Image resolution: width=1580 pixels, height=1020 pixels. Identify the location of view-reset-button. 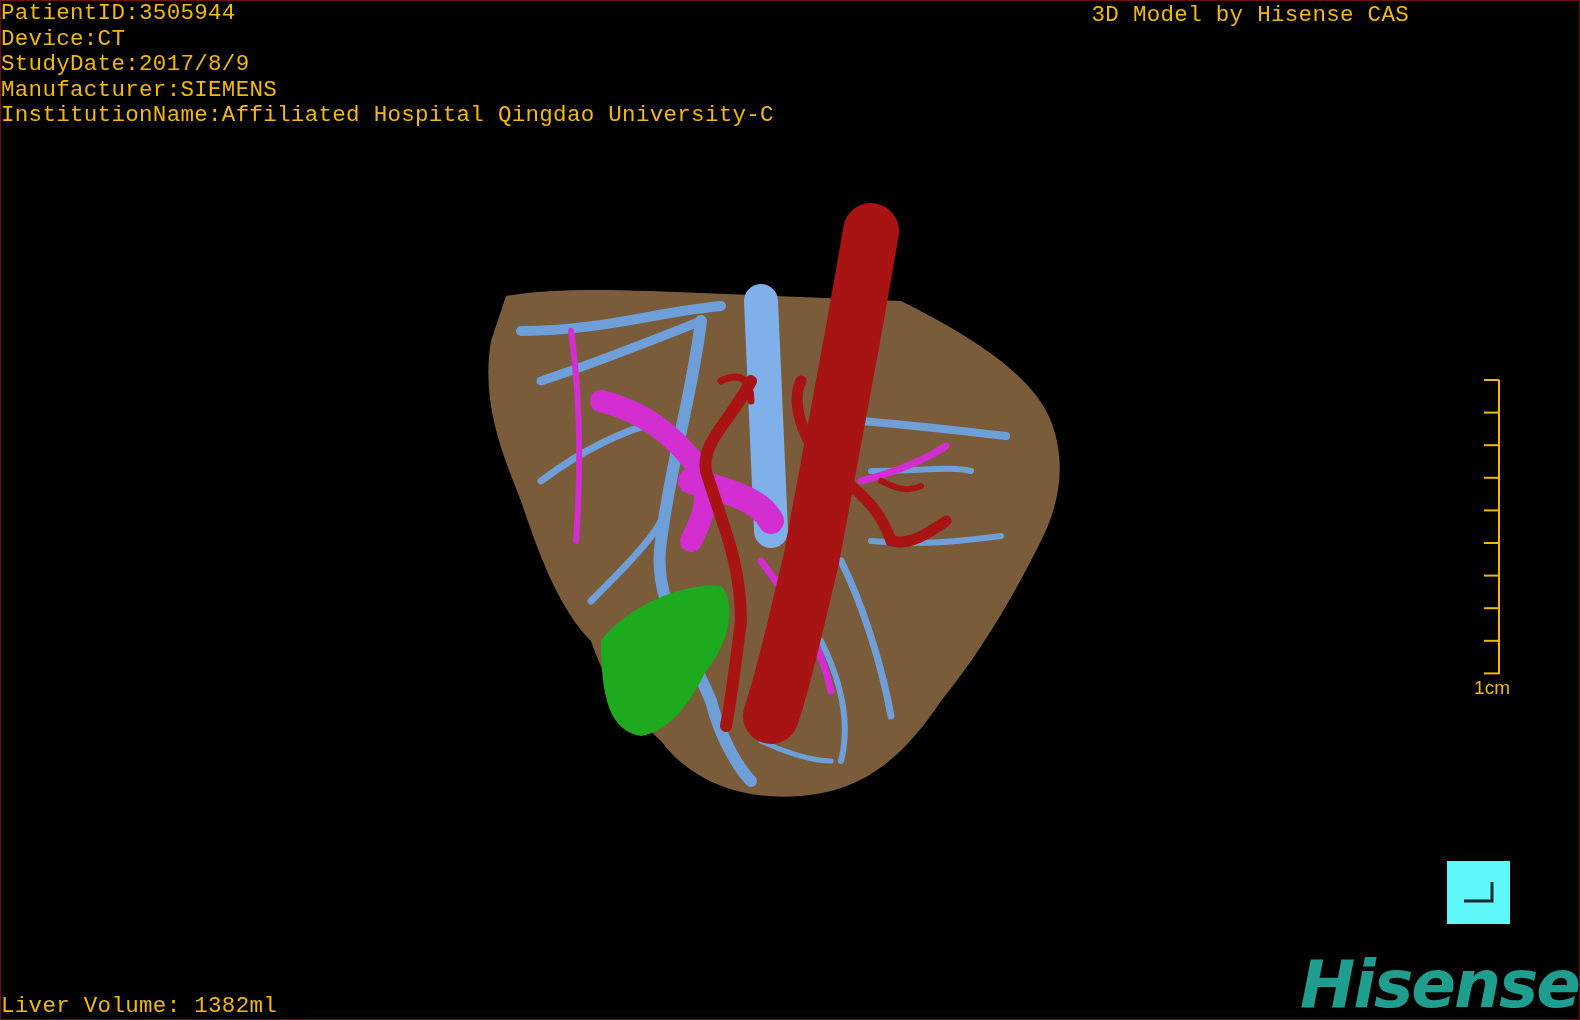
(1478, 892).